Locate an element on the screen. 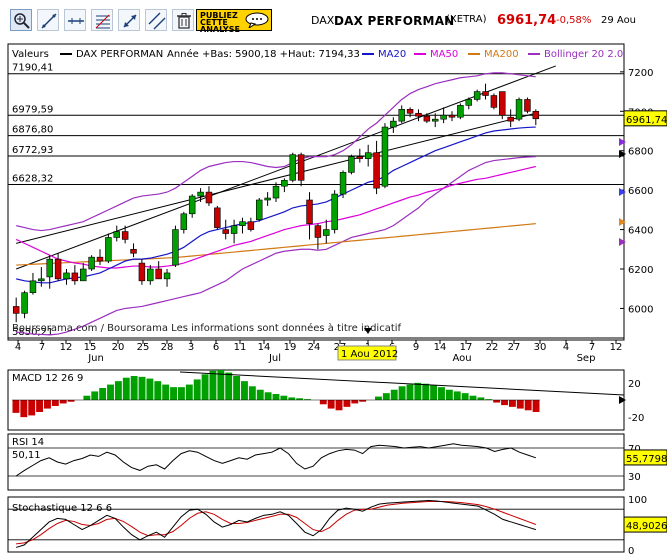 Image resolution: width=667 pixels, height=556 pixels. x-month-label: Aou is located at coordinates (461, 358).